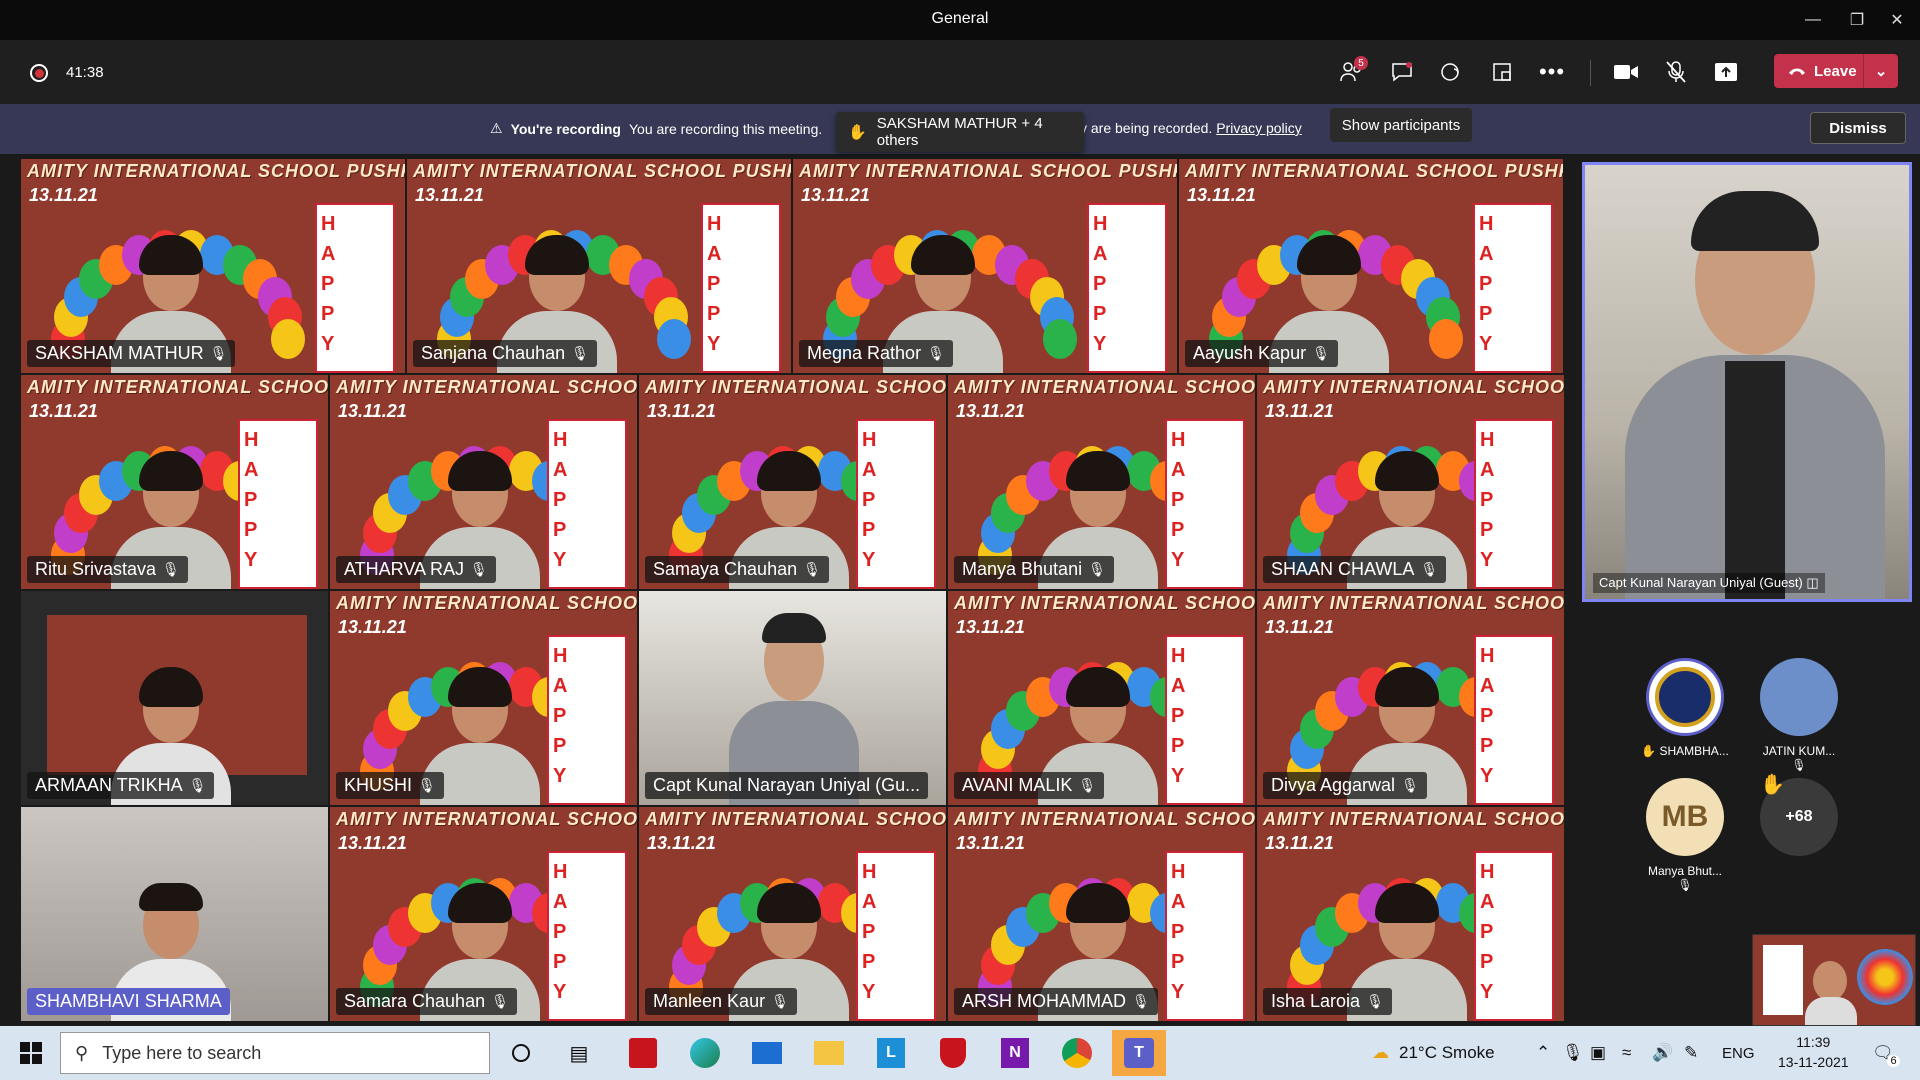 The image size is (1920, 1080). What do you see at coordinates (1015, 1053) in the screenshot?
I see `onenote-icon: N` at bounding box center [1015, 1053].